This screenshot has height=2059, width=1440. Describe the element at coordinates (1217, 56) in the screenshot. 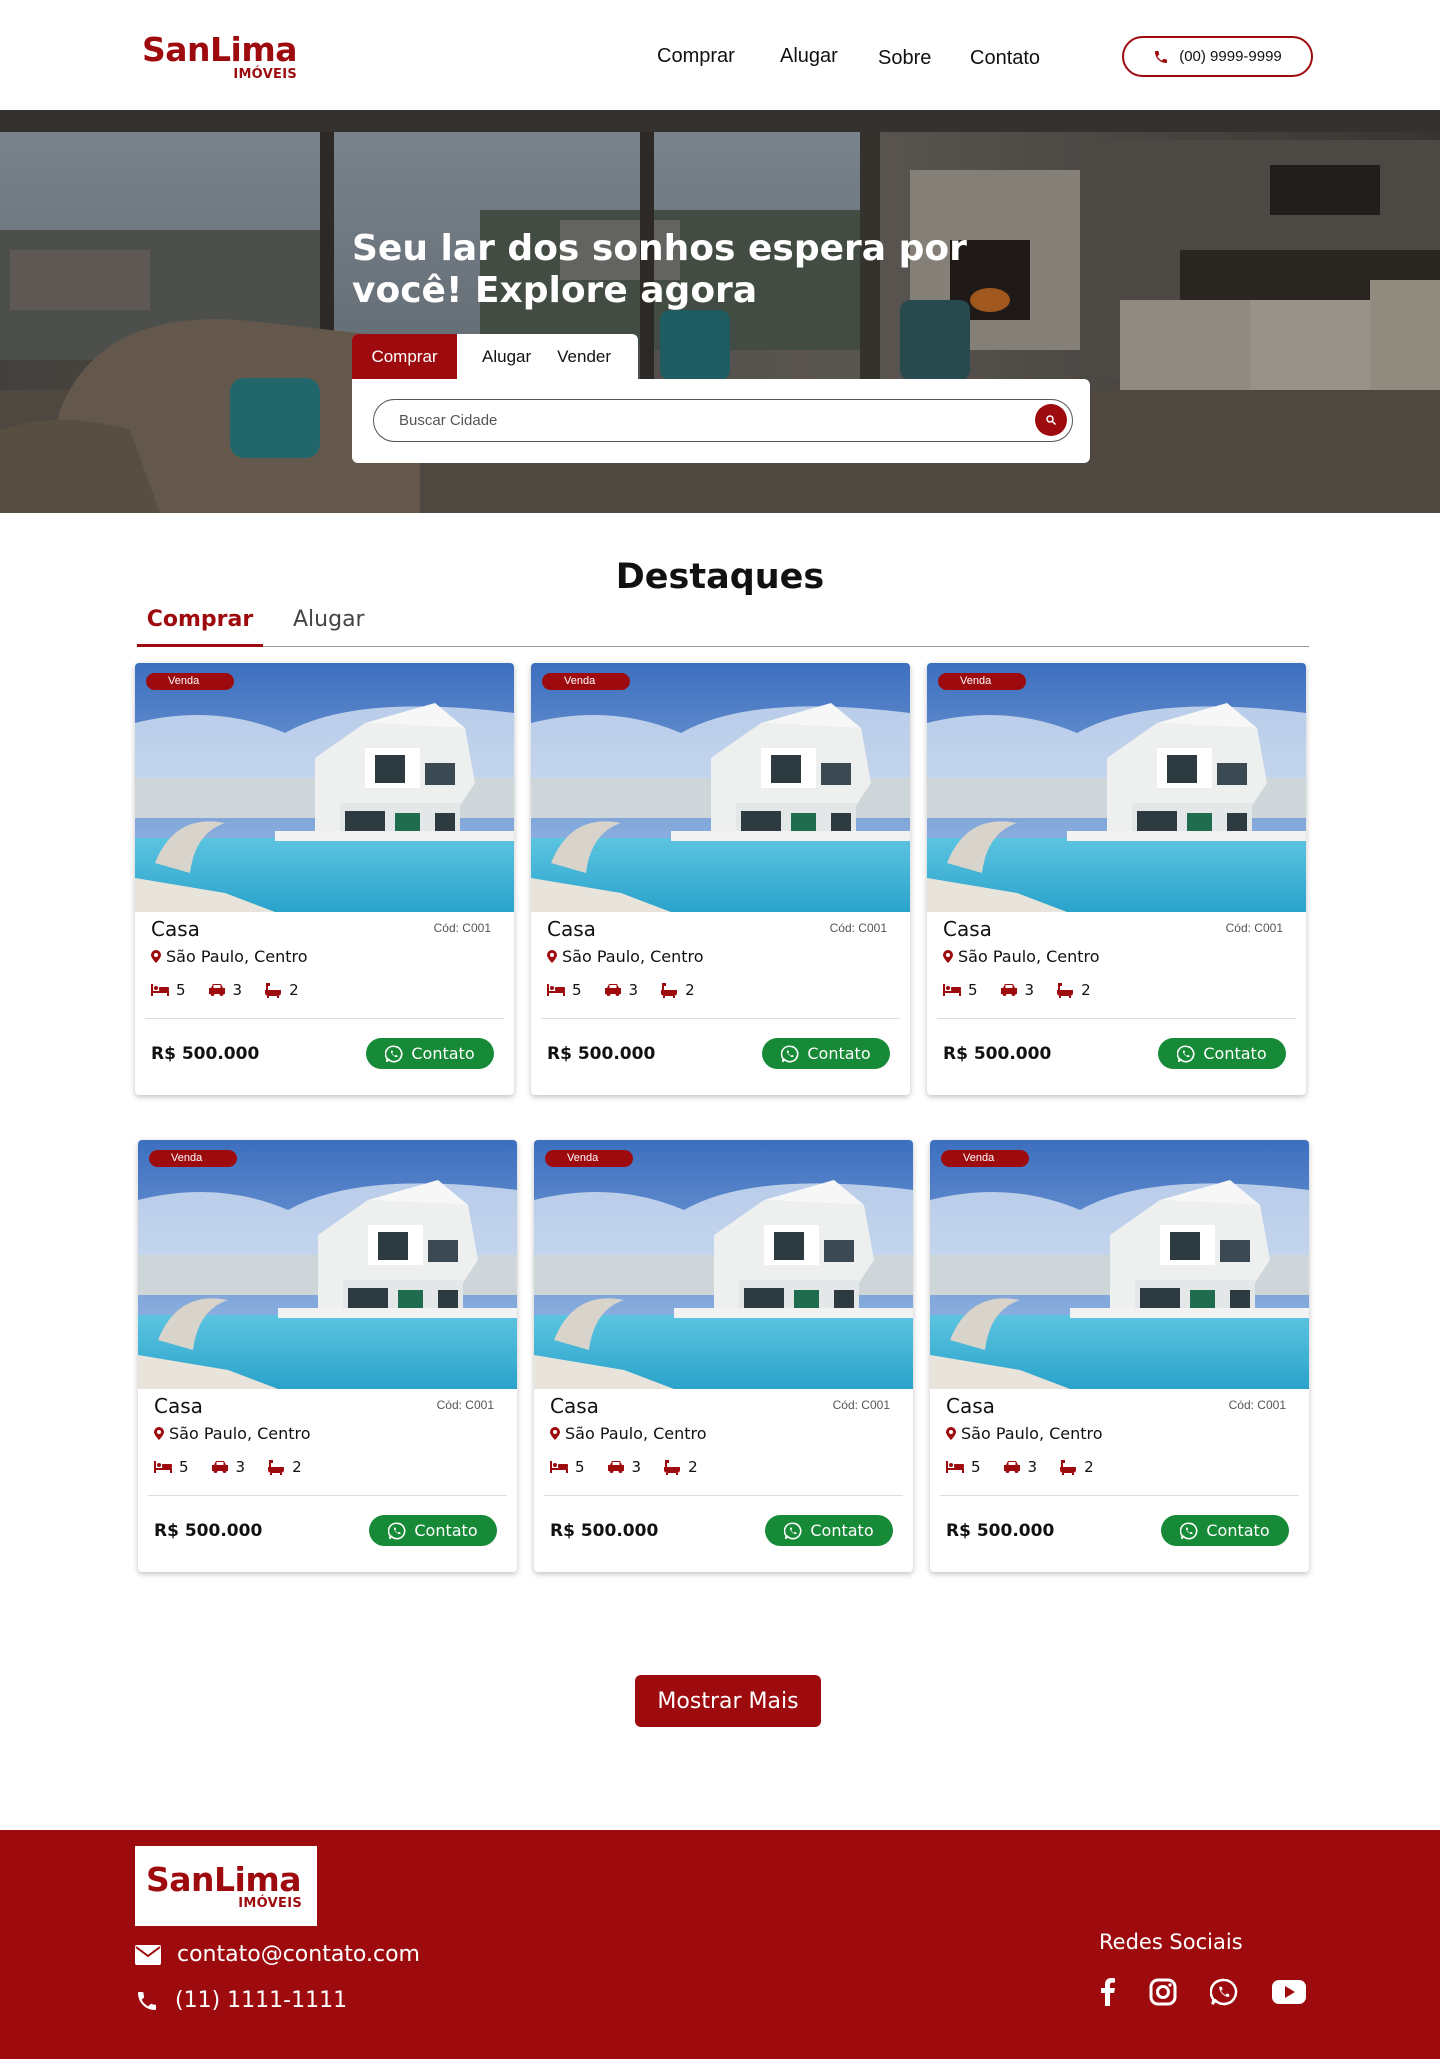

I see `phone-button: (00) 9999-9999` at that location.